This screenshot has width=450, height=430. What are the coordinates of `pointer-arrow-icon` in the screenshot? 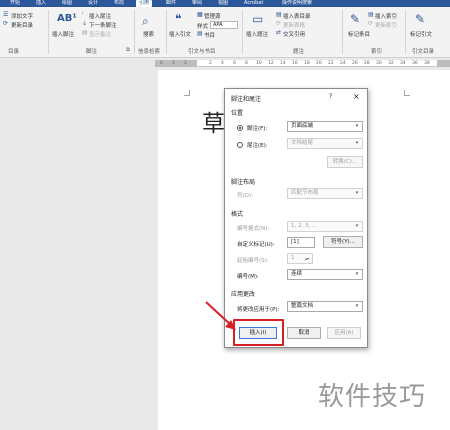 It's located at (220, 315).